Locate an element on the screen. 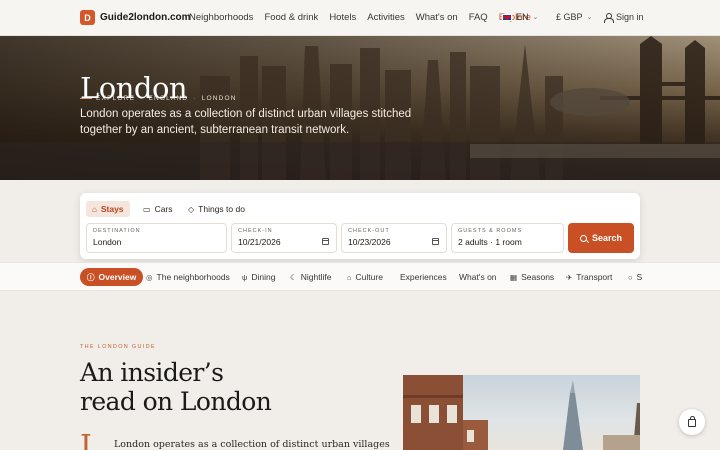  section-tab-label: Culture is located at coordinates (369, 277).